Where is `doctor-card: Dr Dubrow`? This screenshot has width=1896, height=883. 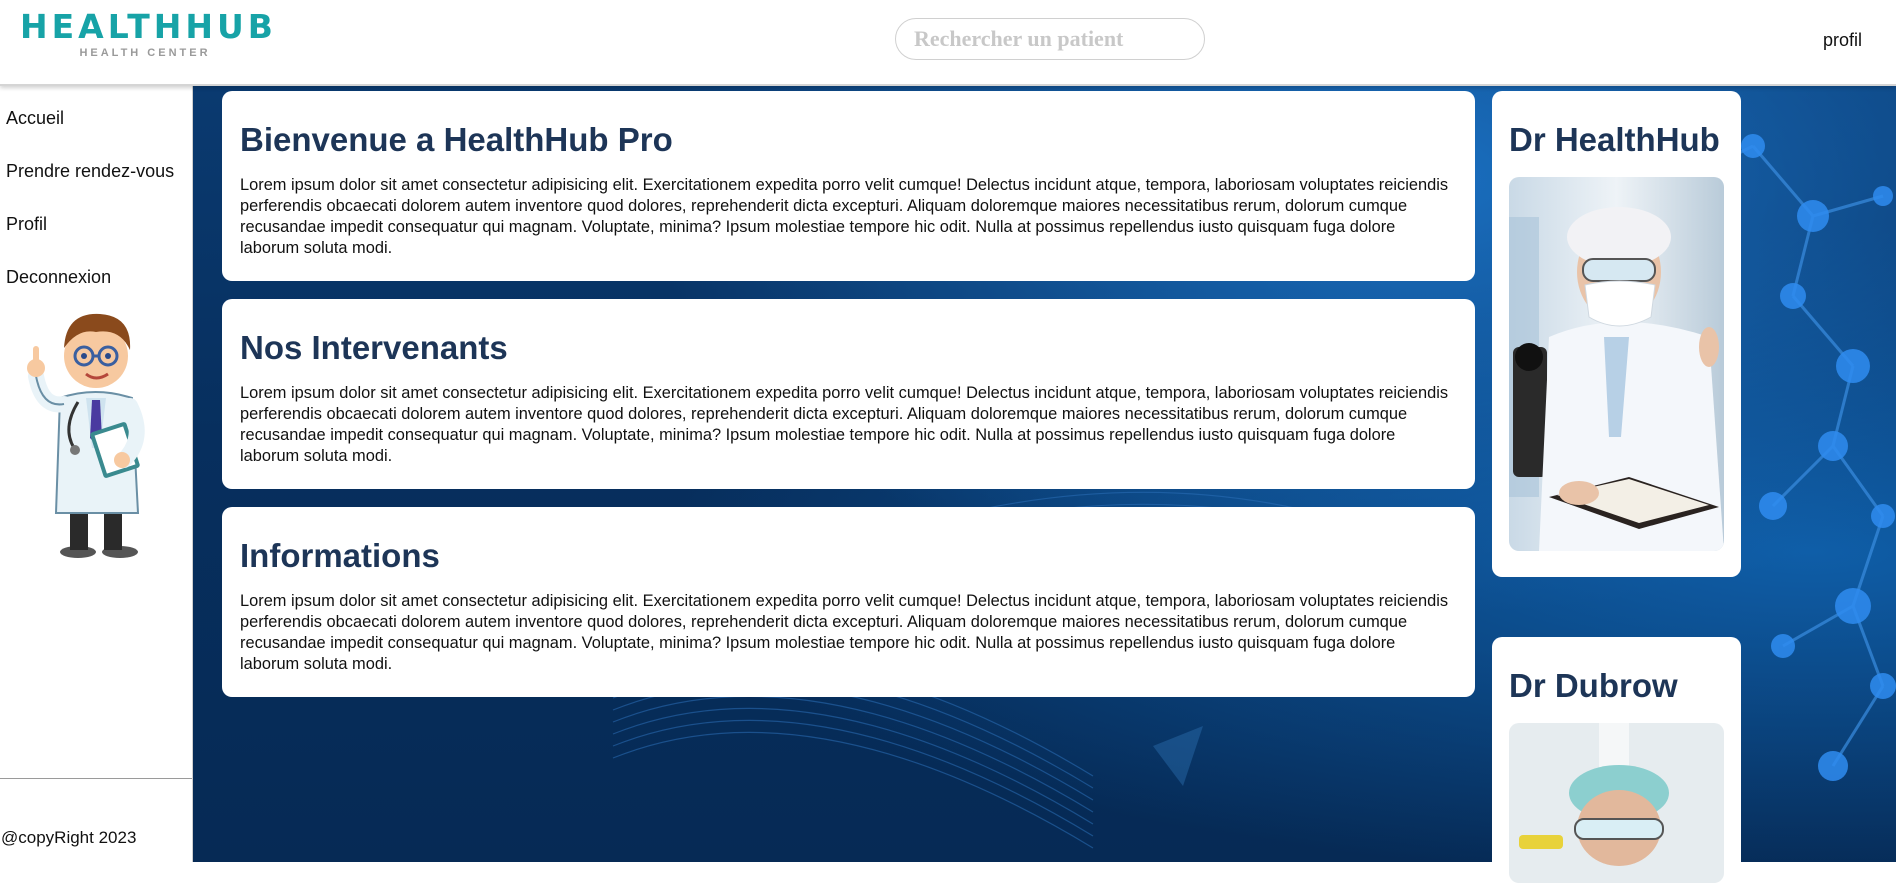
doctor-card: Dr Dubrow is located at coordinates (1616, 760).